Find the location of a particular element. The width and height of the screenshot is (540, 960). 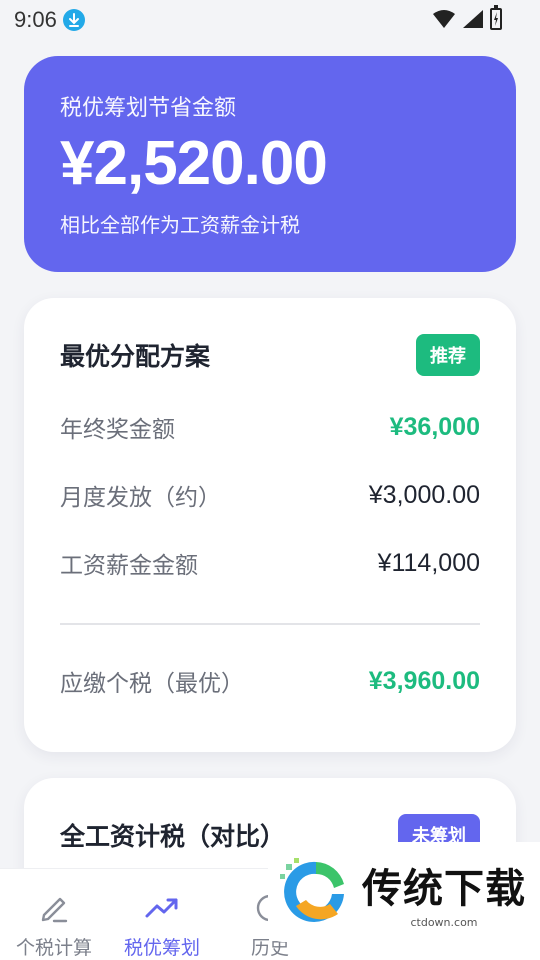

optimal-plan-header: 最优分配方案 推荐 is located at coordinates (270, 355).